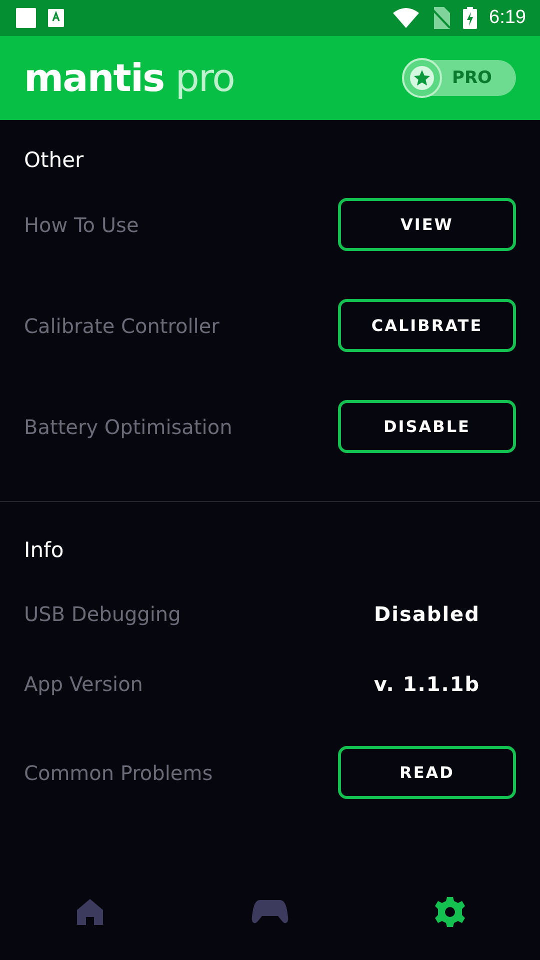 The width and height of the screenshot is (540, 960). What do you see at coordinates (427, 684) in the screenshot?
I see `setting-value: v. 1.1.1b` at bounding box center [427, 684].